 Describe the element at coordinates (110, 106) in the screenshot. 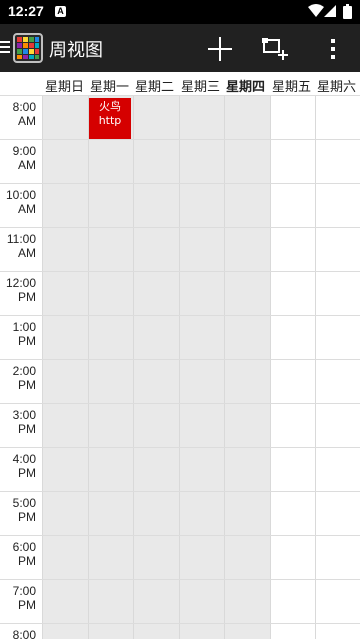

I see `event-title: 火鸟` at that location.